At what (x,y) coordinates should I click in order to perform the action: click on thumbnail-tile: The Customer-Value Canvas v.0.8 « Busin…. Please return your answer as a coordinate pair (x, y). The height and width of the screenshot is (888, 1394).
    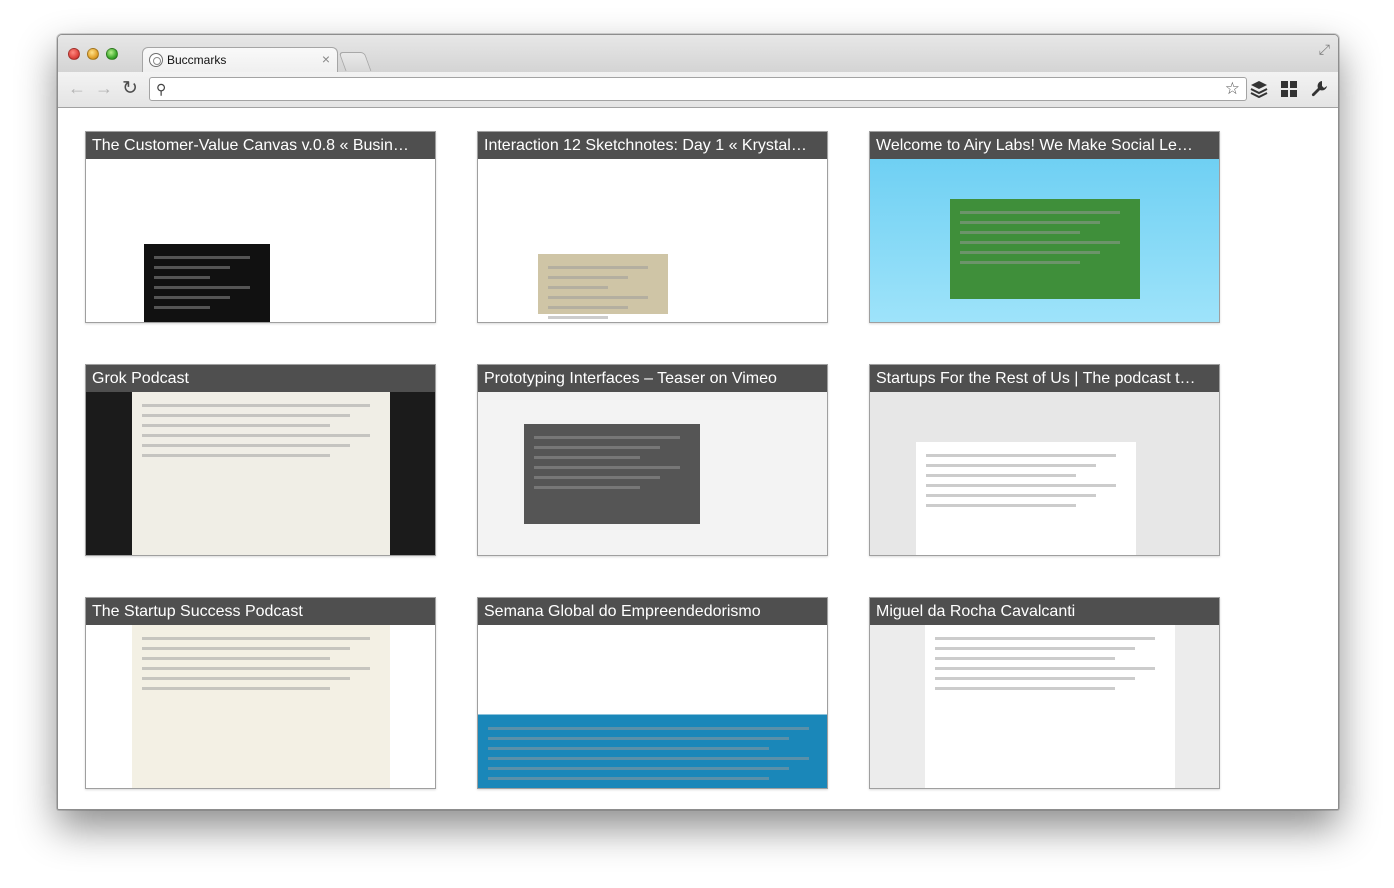
    Looking at the image, I should click on (260, 227).